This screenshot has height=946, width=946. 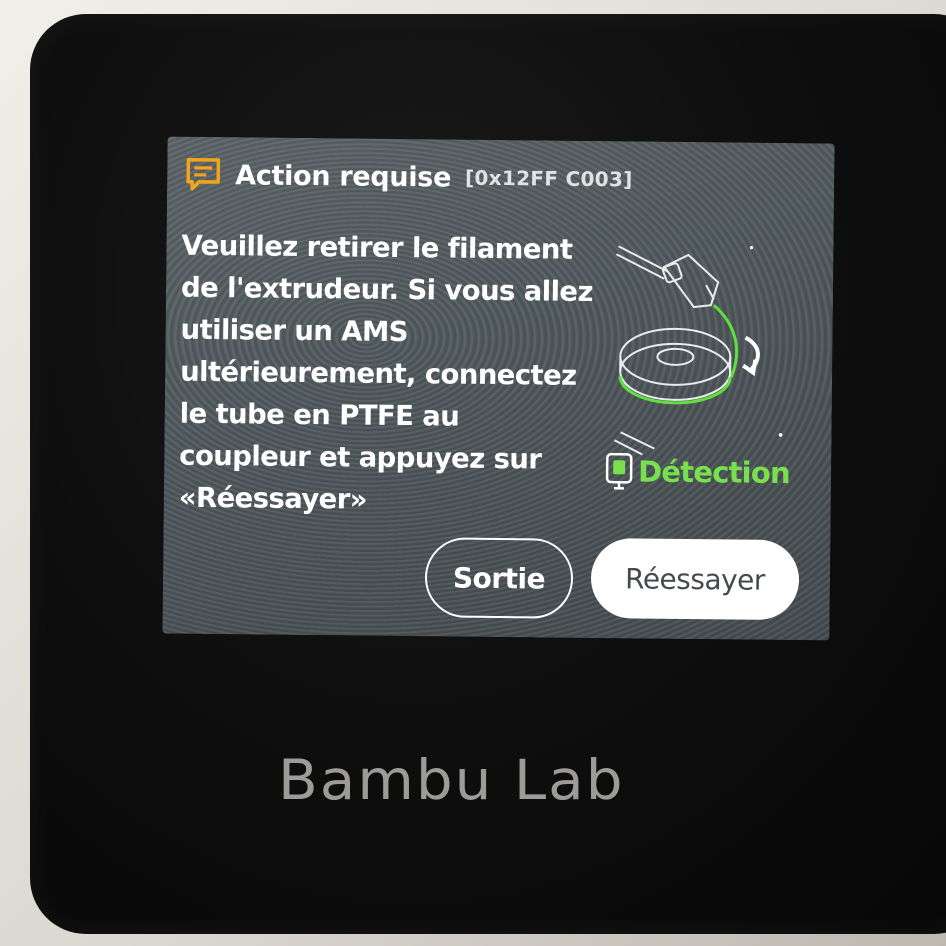 I want to click on dialog-title: Action requise, so click(x=343, y=176).